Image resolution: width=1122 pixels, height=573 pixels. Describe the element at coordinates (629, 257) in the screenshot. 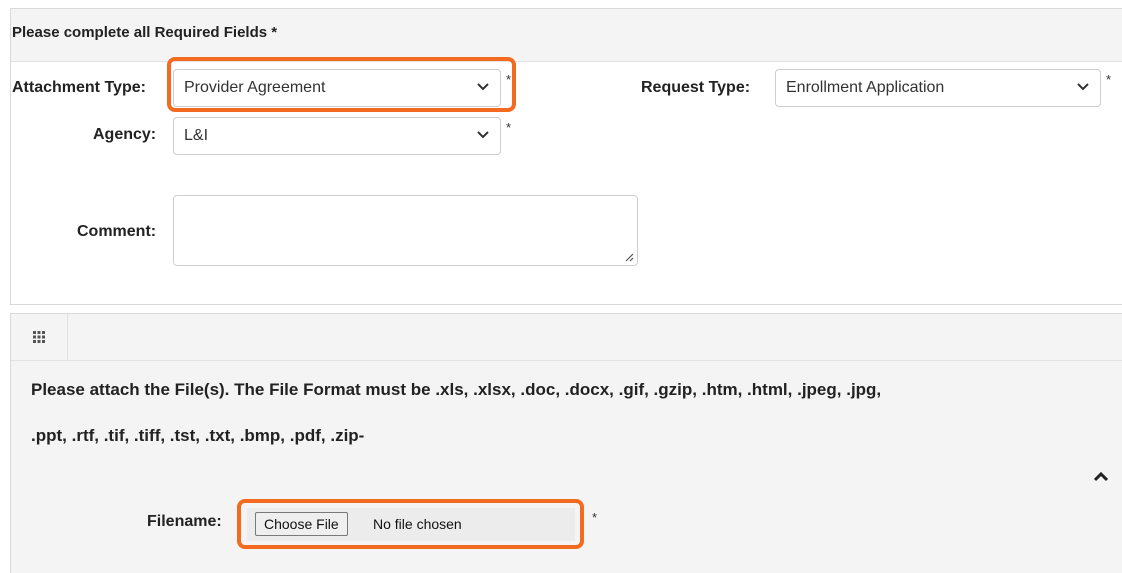

I see `resize-grip-icon` at that location.